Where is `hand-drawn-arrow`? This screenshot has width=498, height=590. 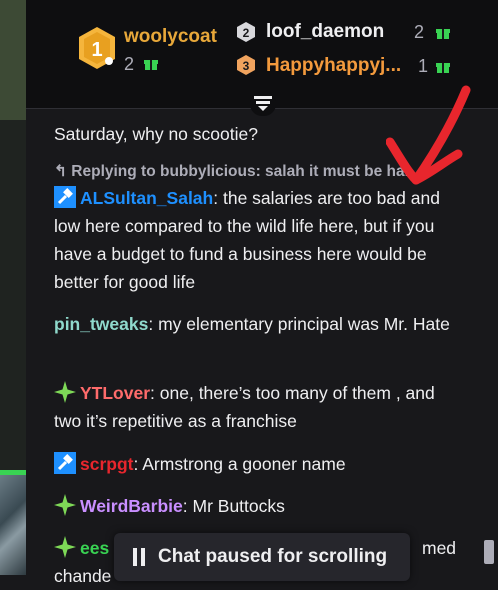 hand-drawn-arrow is located at coordinates (428, 135).